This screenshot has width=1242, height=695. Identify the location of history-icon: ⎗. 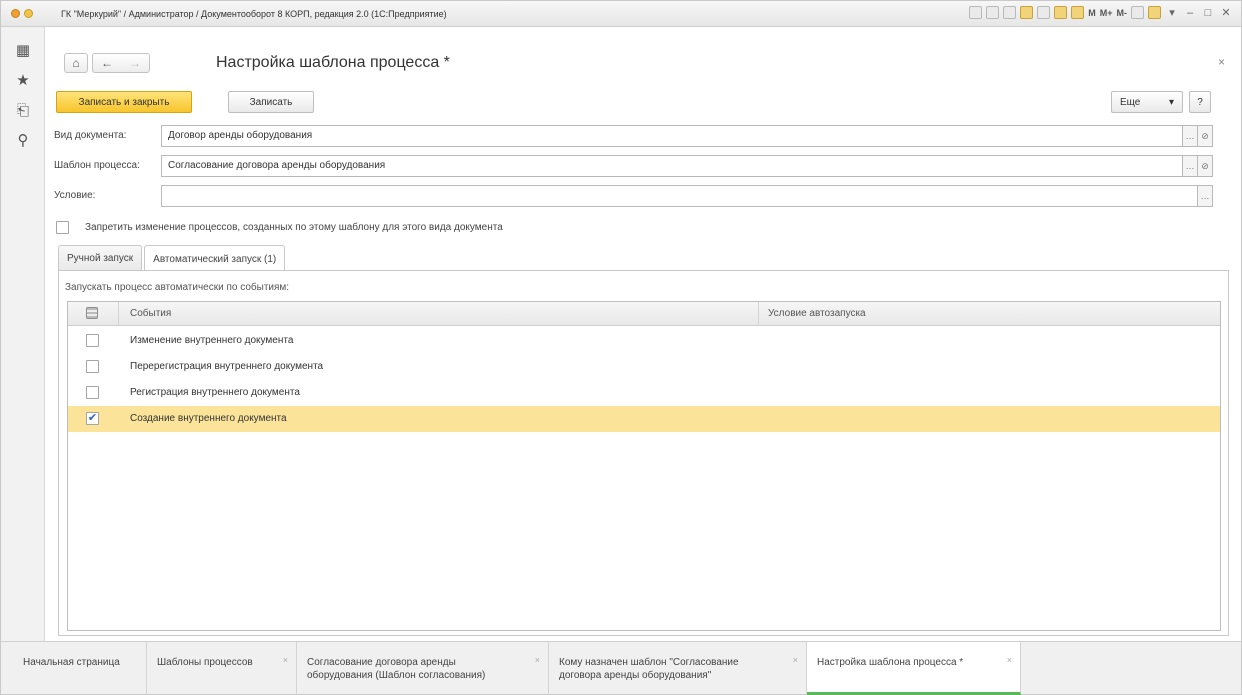
(22, 110).